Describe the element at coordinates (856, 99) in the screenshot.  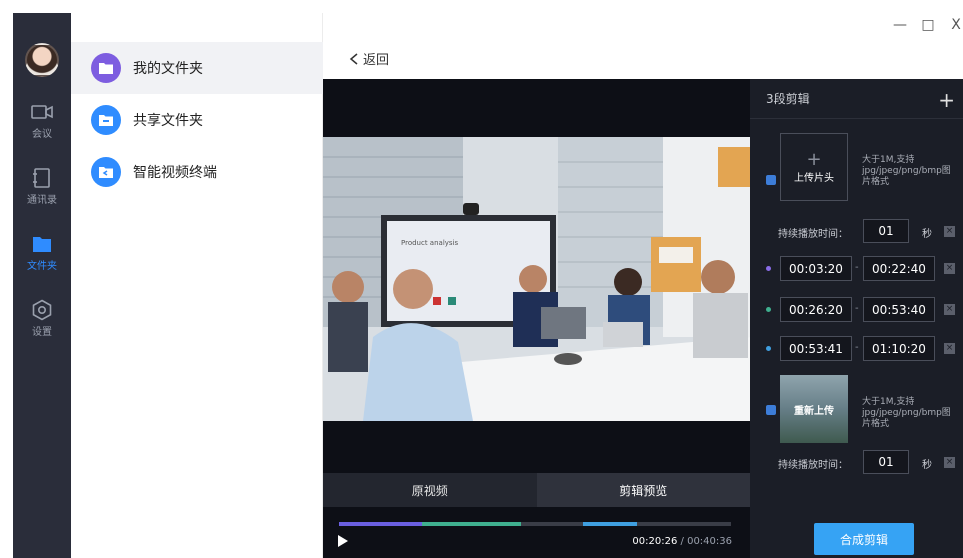
I see `edit-panel-header: 3段剪辑` at that location.